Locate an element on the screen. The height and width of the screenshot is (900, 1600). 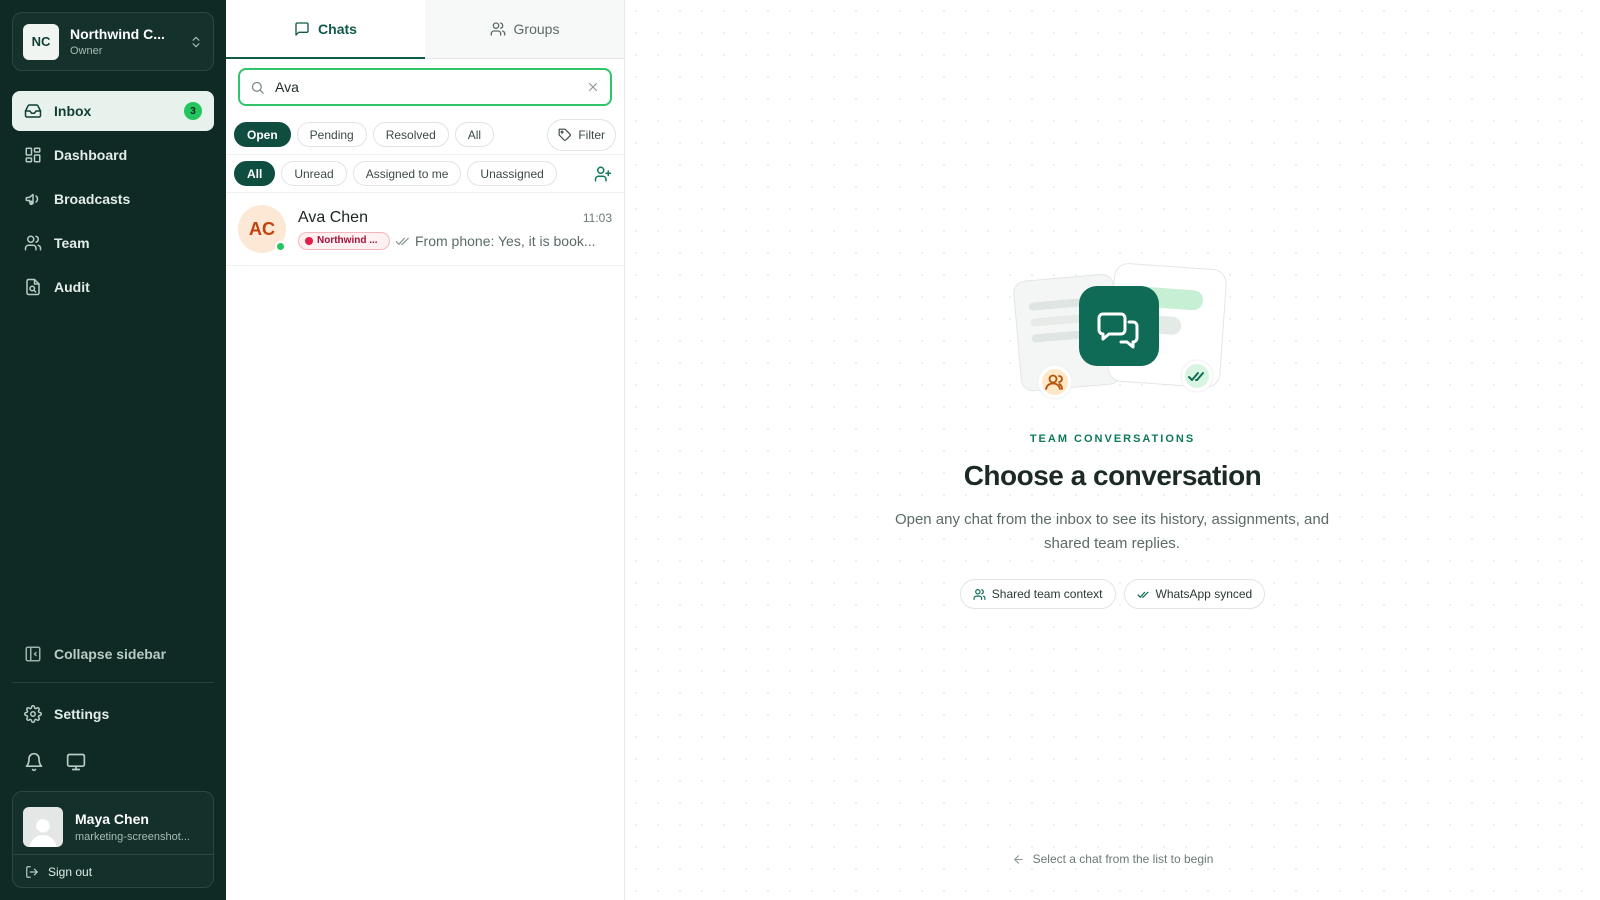
status-filter-row: Open Pending Resolved All Filter is located at coordinates (425, 135).